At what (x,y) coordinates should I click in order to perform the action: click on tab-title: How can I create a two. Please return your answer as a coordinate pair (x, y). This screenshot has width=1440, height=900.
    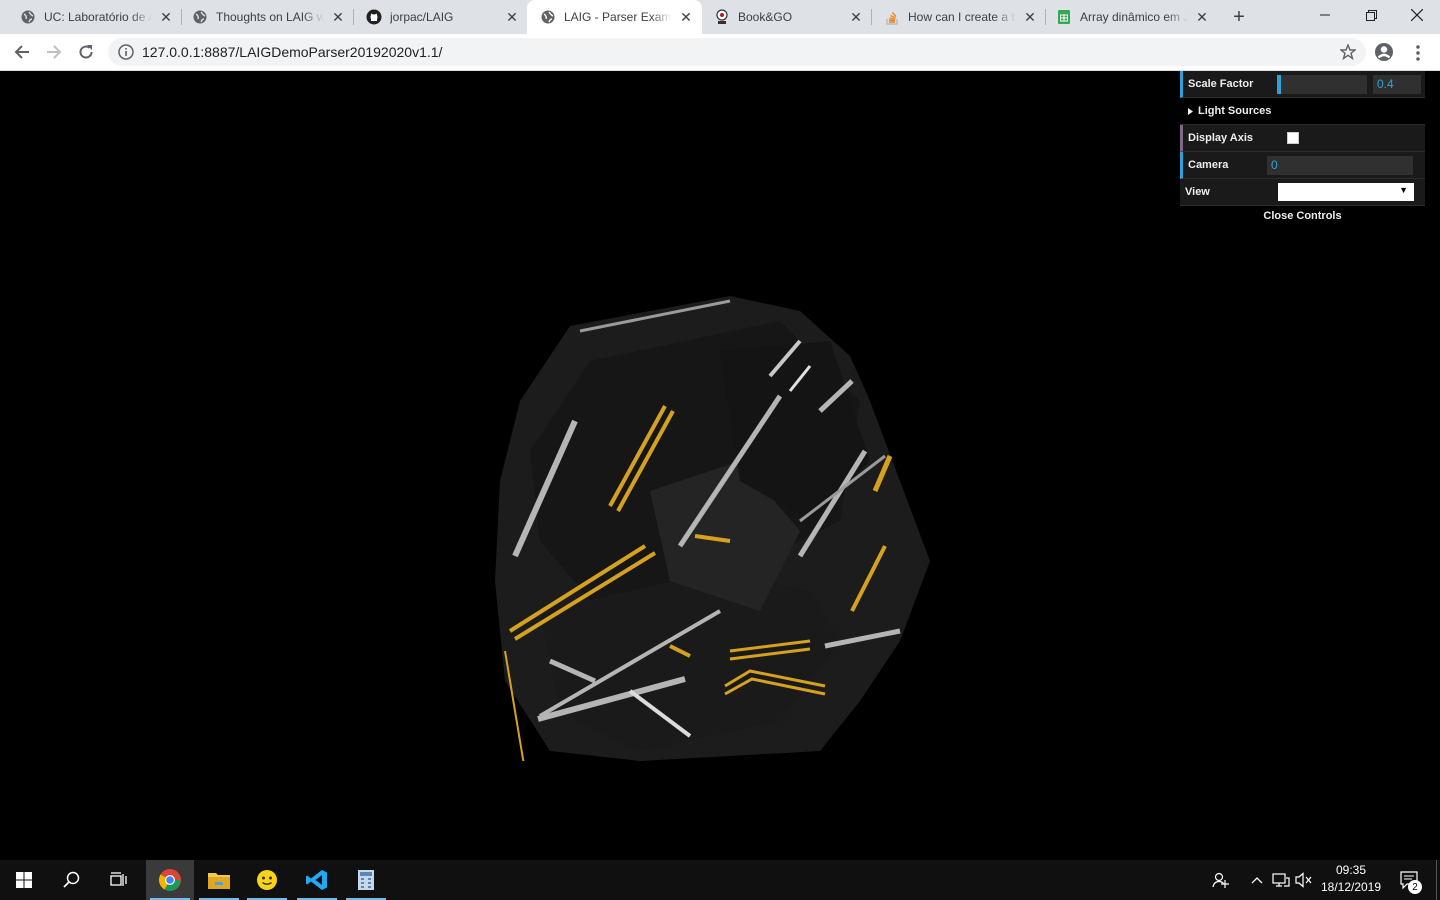
    Looking at the image, I should click on (962, 17).